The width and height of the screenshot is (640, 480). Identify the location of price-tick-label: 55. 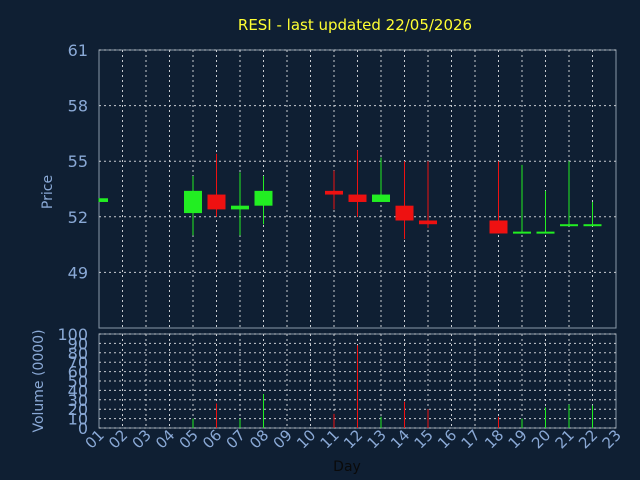
(78, 161).